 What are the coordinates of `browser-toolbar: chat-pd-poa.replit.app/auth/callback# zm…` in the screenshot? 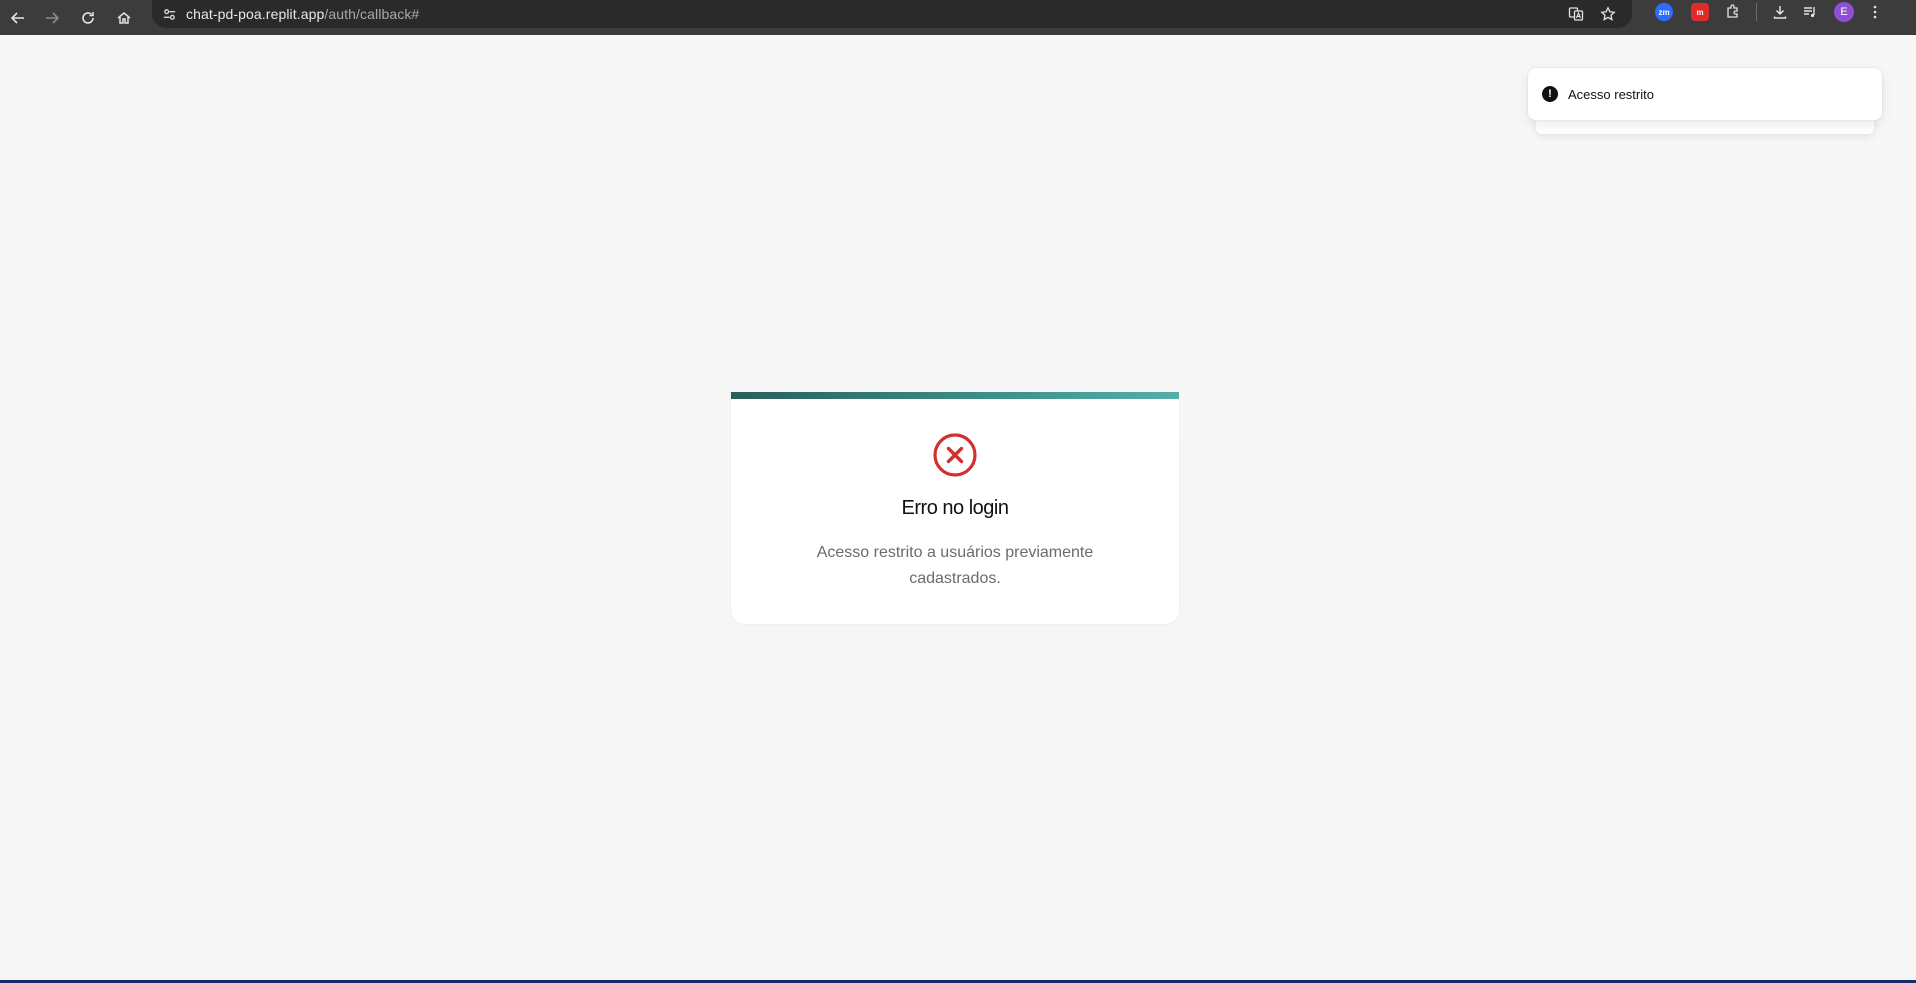 It's located at (958, 17).